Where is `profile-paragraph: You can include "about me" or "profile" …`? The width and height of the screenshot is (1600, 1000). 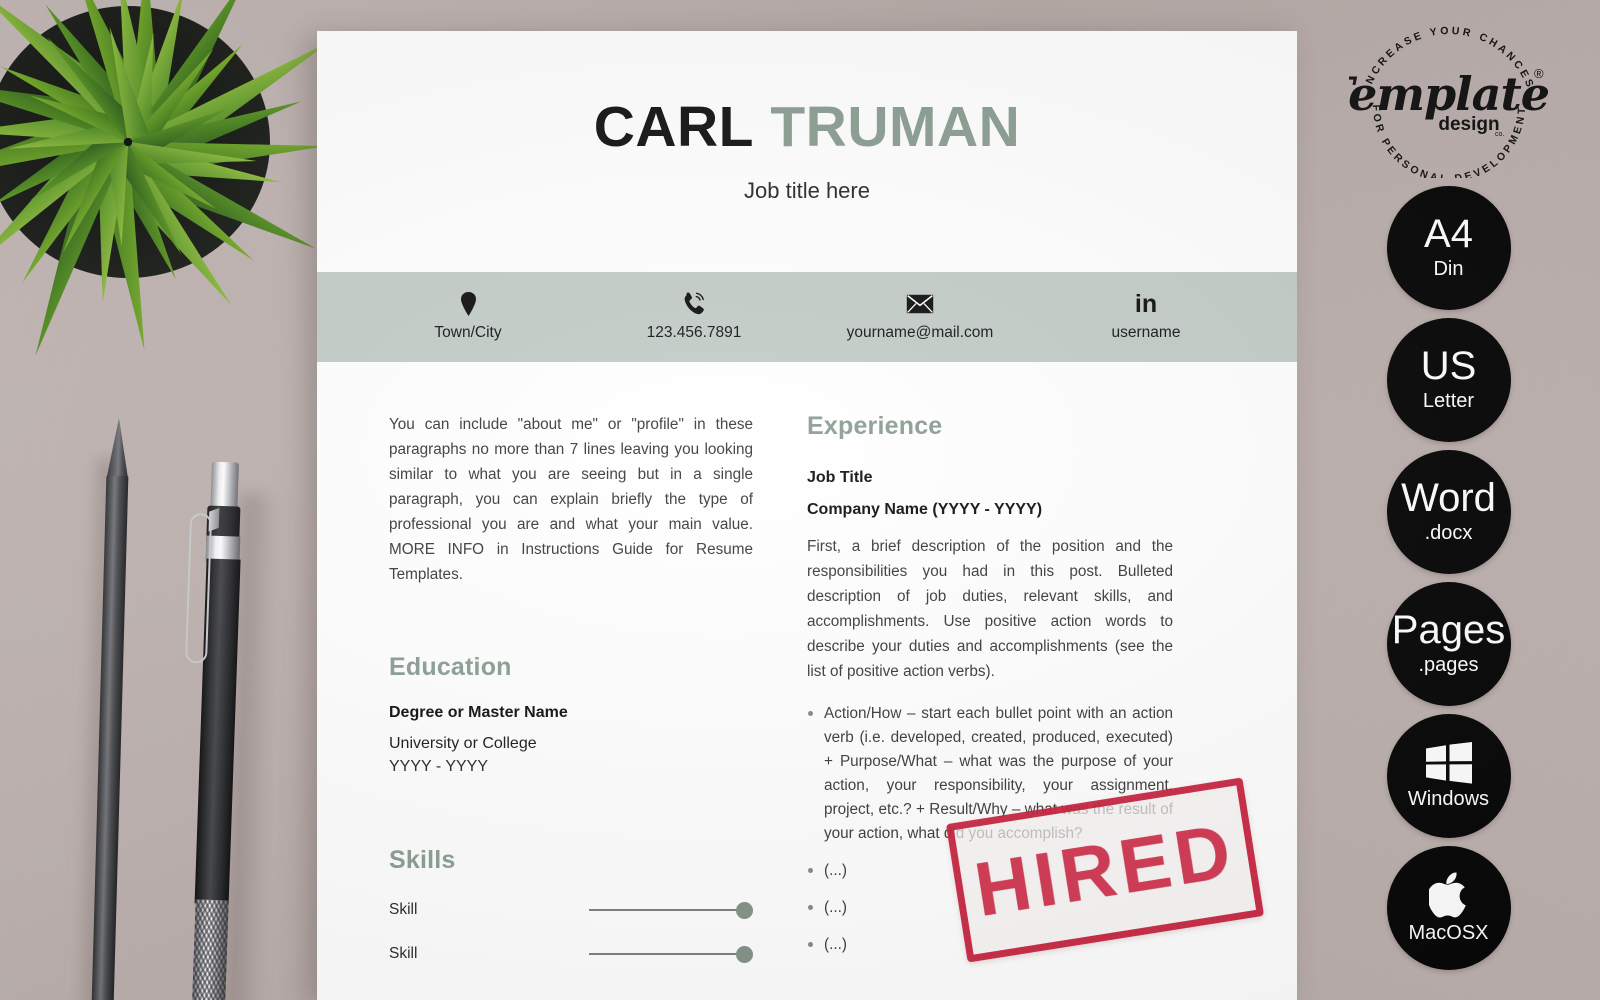 profile-paragraph: You can include "about me" or "profile" … is located at coordinates (571, 499).